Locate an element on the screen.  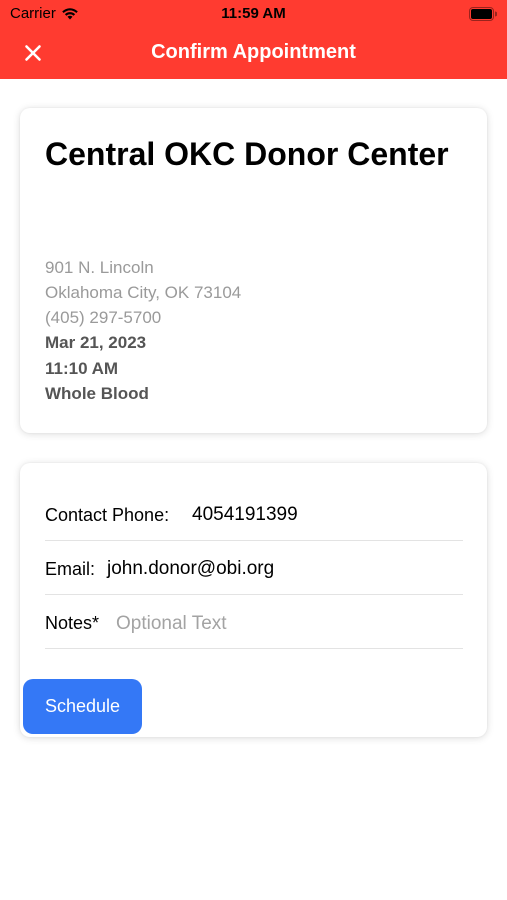
status-bar: Carrier 11:59 AM is located at coordinates (253, 14).